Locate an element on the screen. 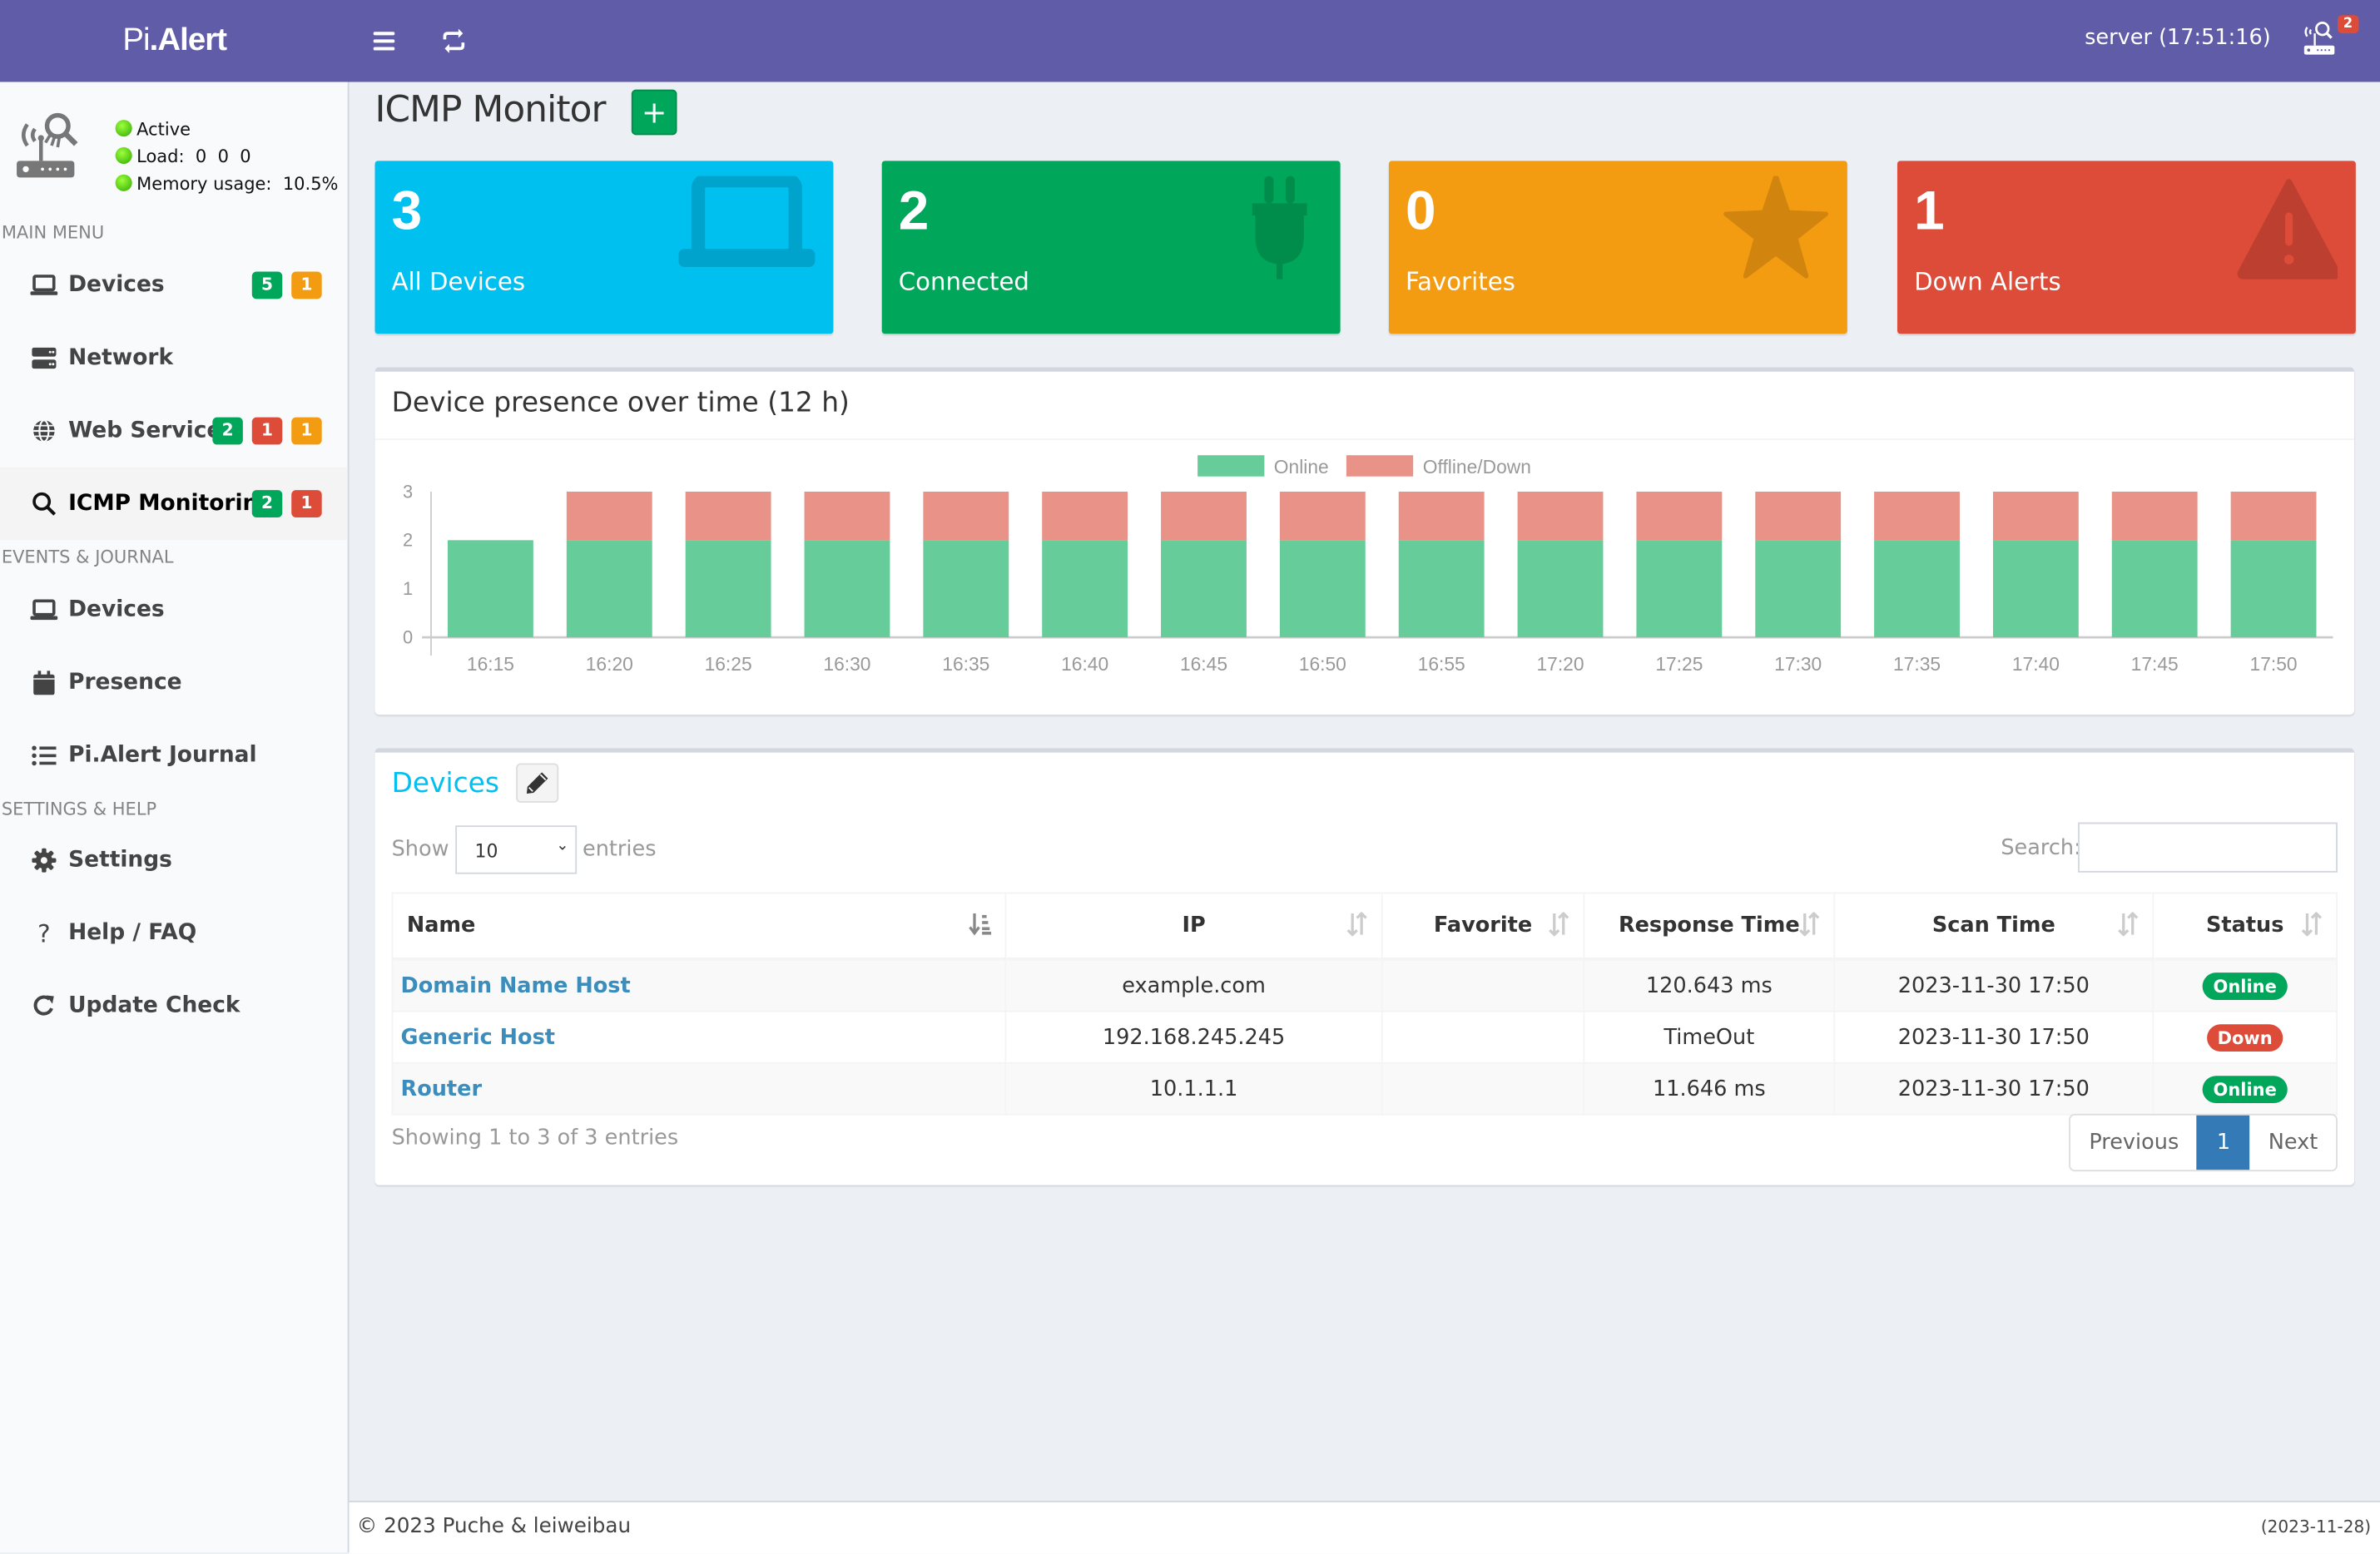  stat-connected: 2 Connected is located at coordinates (1111, 247).